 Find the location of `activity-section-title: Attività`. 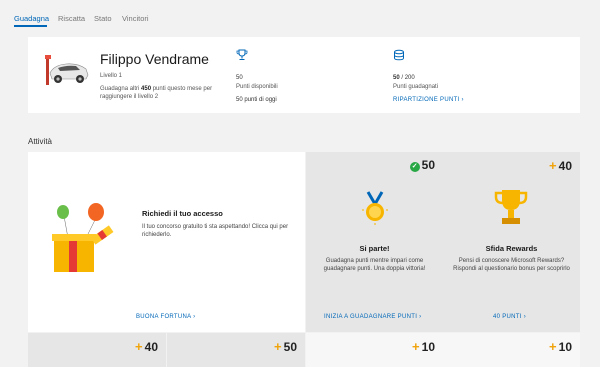

activity-section-title: Attività is located at coordinates (40, 141).